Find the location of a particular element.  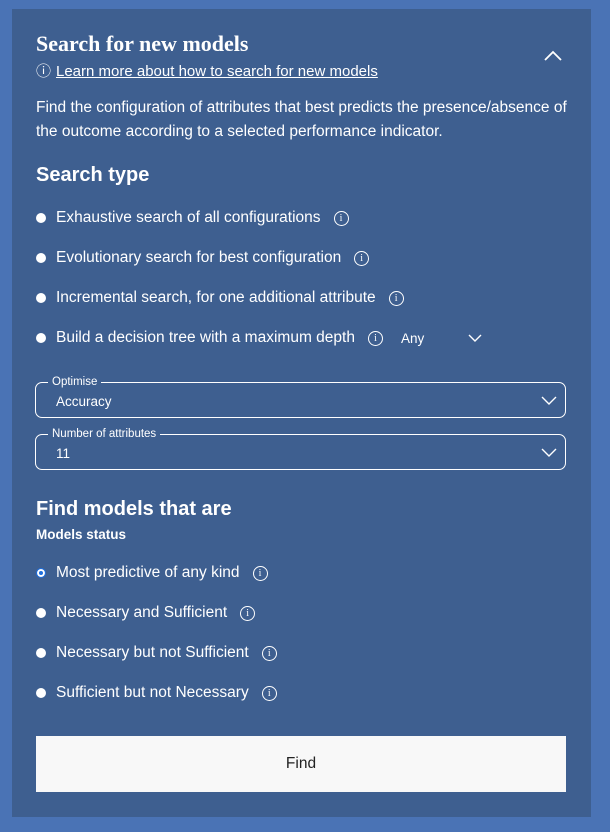

chevron-up-icon is located at coordinates (553, 56).